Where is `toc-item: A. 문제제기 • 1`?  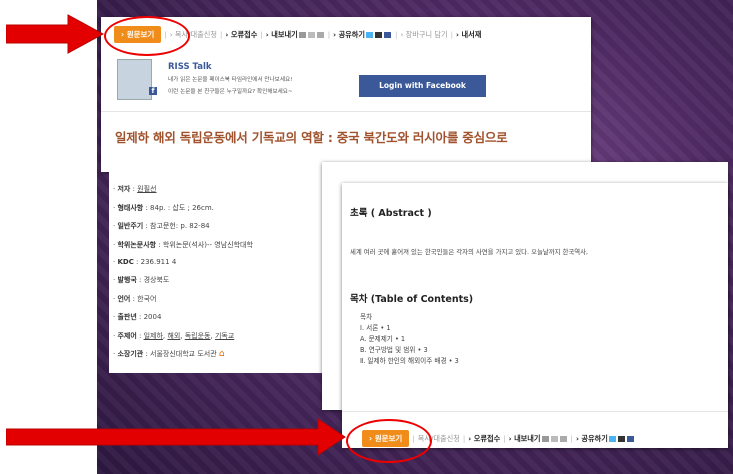
toc-item: A. 문제제기 • 1 is located at coordinates (383, 339).